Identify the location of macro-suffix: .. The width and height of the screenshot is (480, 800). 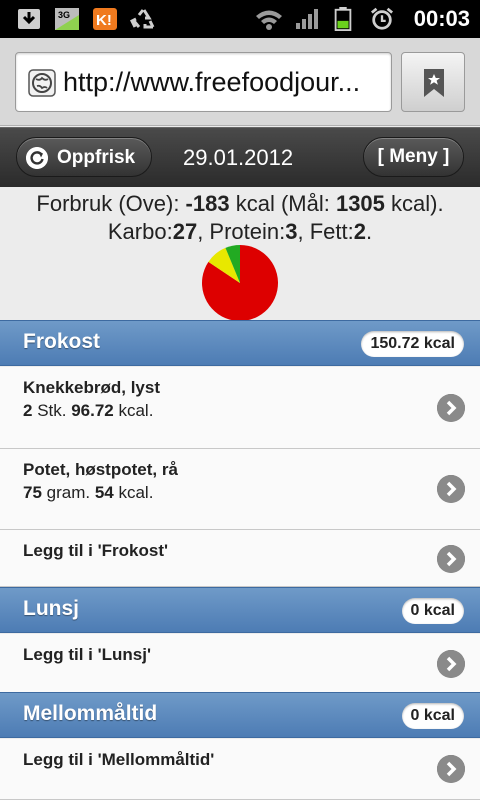
(369, 231).